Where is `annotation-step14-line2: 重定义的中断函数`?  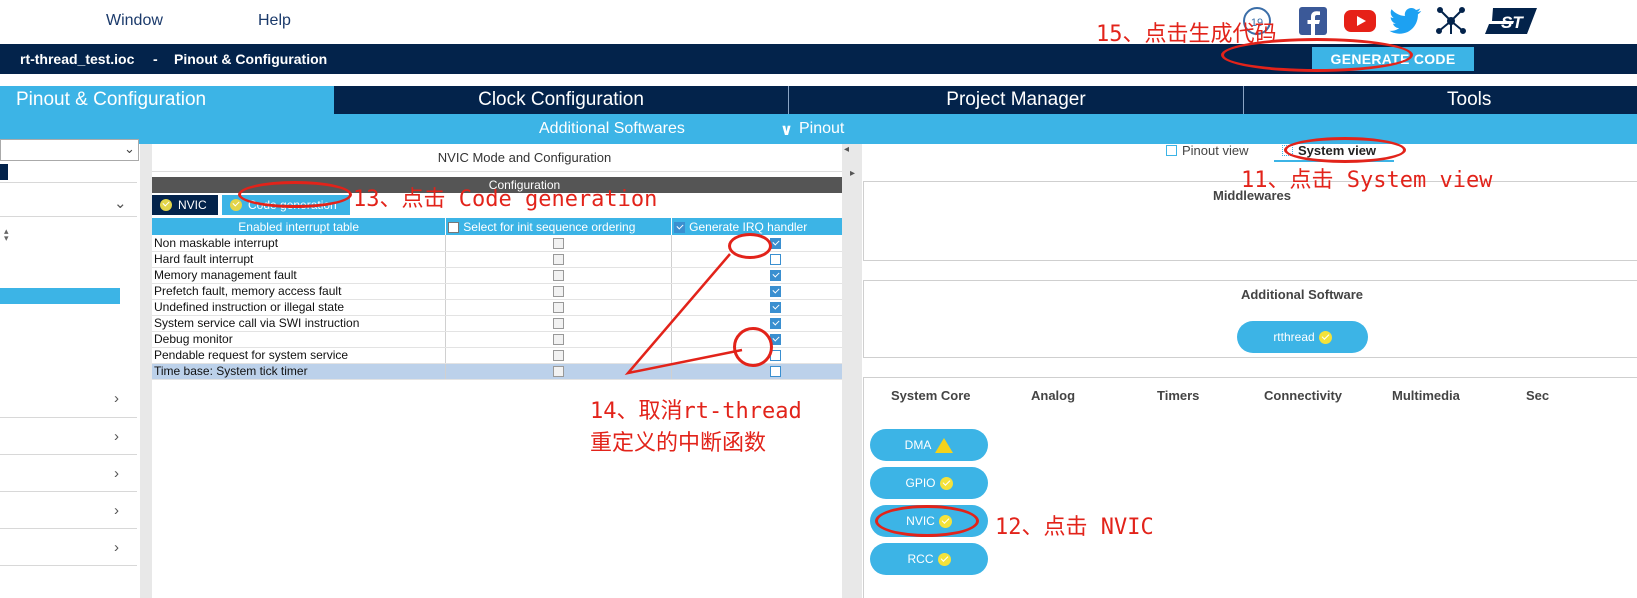
annotation-step14-line2: 重定义的中断函数 is located at coordinates (678, 443).